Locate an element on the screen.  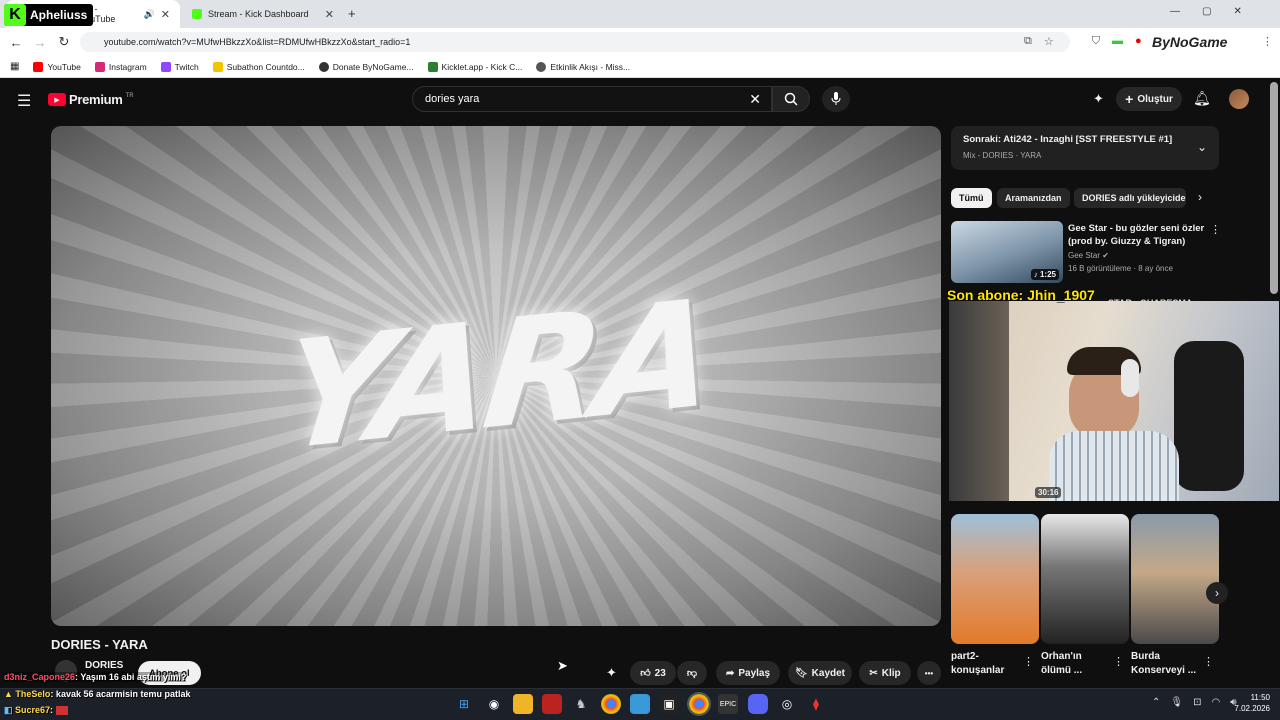
app-icon: ⧫ is located at coordinates (816, 704).